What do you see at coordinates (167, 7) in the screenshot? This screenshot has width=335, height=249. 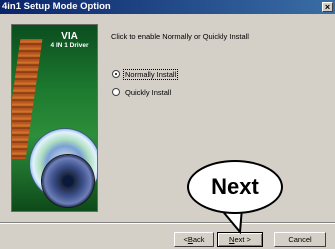 I see `title-bar: 4in1 Setup Mode Option ×` at bounding box center [167, 7].